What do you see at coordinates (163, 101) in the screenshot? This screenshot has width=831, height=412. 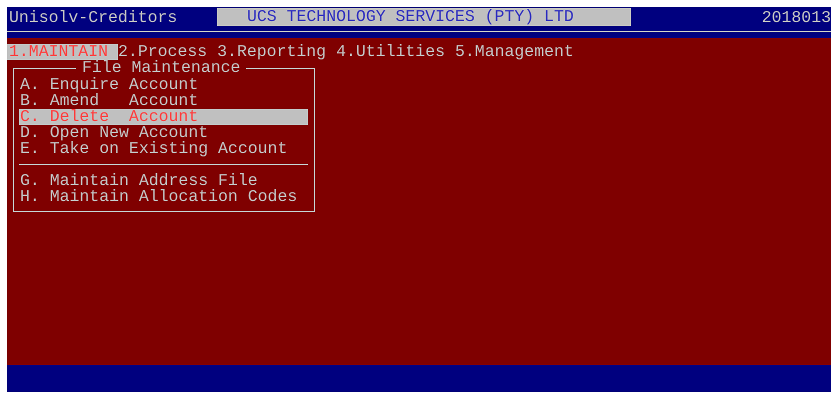 I see `menu-option: B. Amend Account` at bounding box center [163, 101].